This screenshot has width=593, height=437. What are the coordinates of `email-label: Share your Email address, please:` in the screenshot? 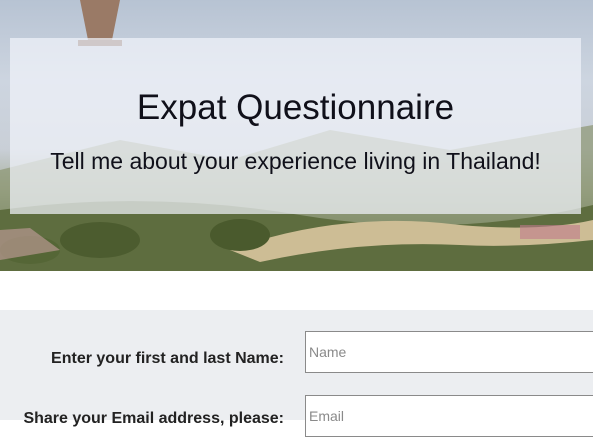 It's located at (153, 418).